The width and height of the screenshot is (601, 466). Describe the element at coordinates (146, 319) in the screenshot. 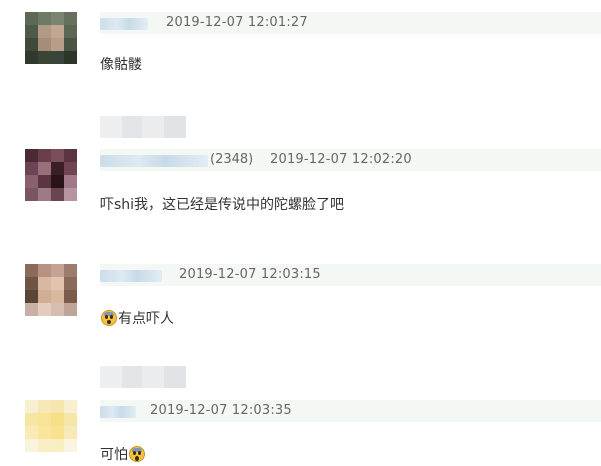

I see `comment-text-content: 有点吓人` at that location.